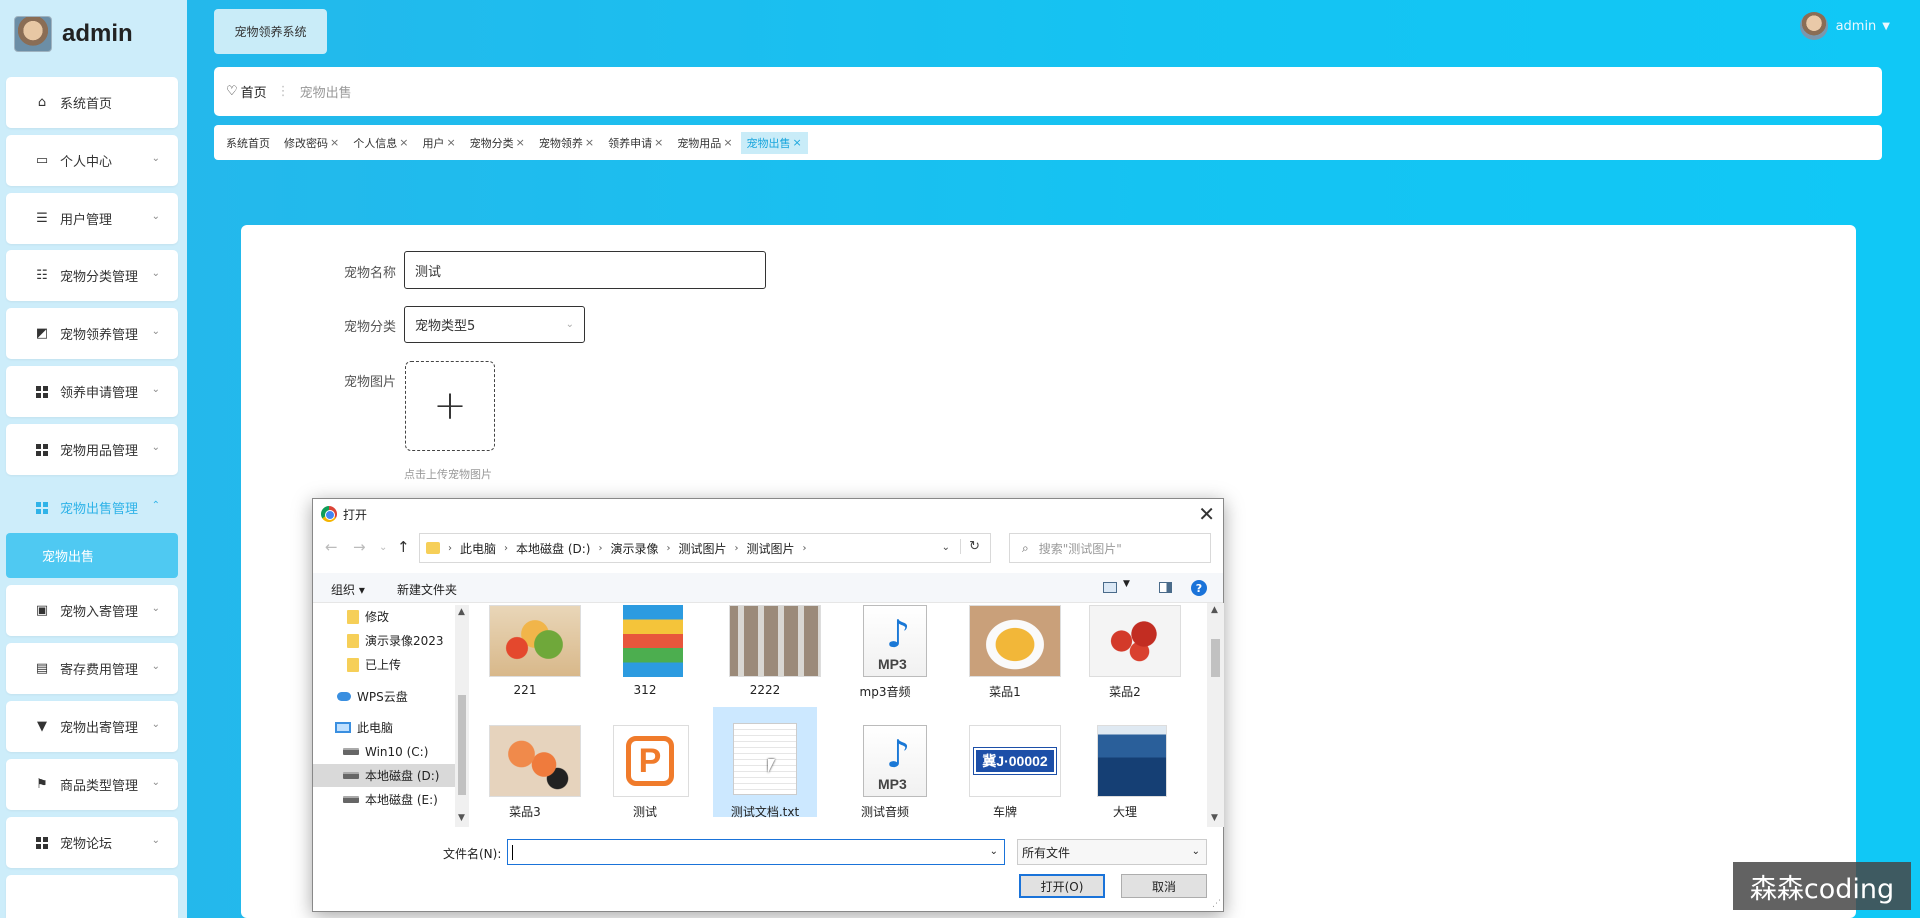 This screenshot has width=1920, height=918. What do you see at coordinates (92, 333) in the screenshot?
I see `sidebar-item-pet-adoption: ◩ 宠物领养管理 ⌄` at bounding box center [92, 333].